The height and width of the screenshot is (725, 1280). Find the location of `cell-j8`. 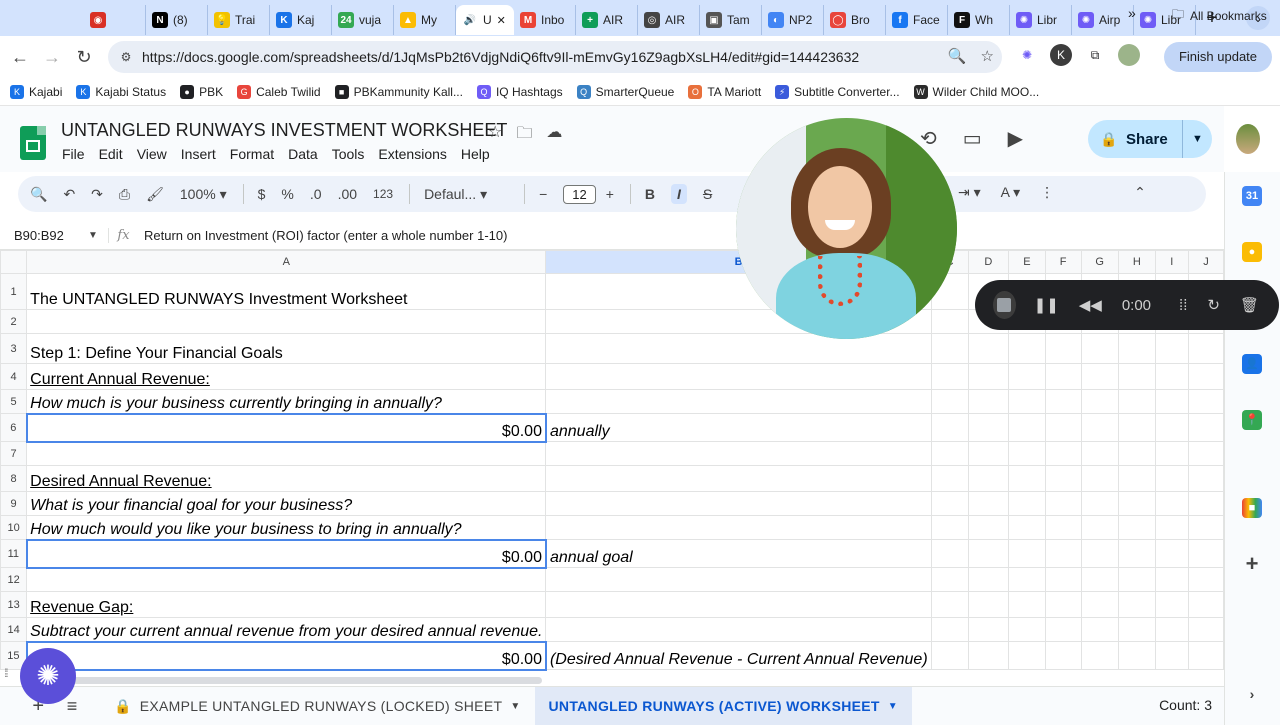

cell-j8 is located at coordinates (1205, 478).